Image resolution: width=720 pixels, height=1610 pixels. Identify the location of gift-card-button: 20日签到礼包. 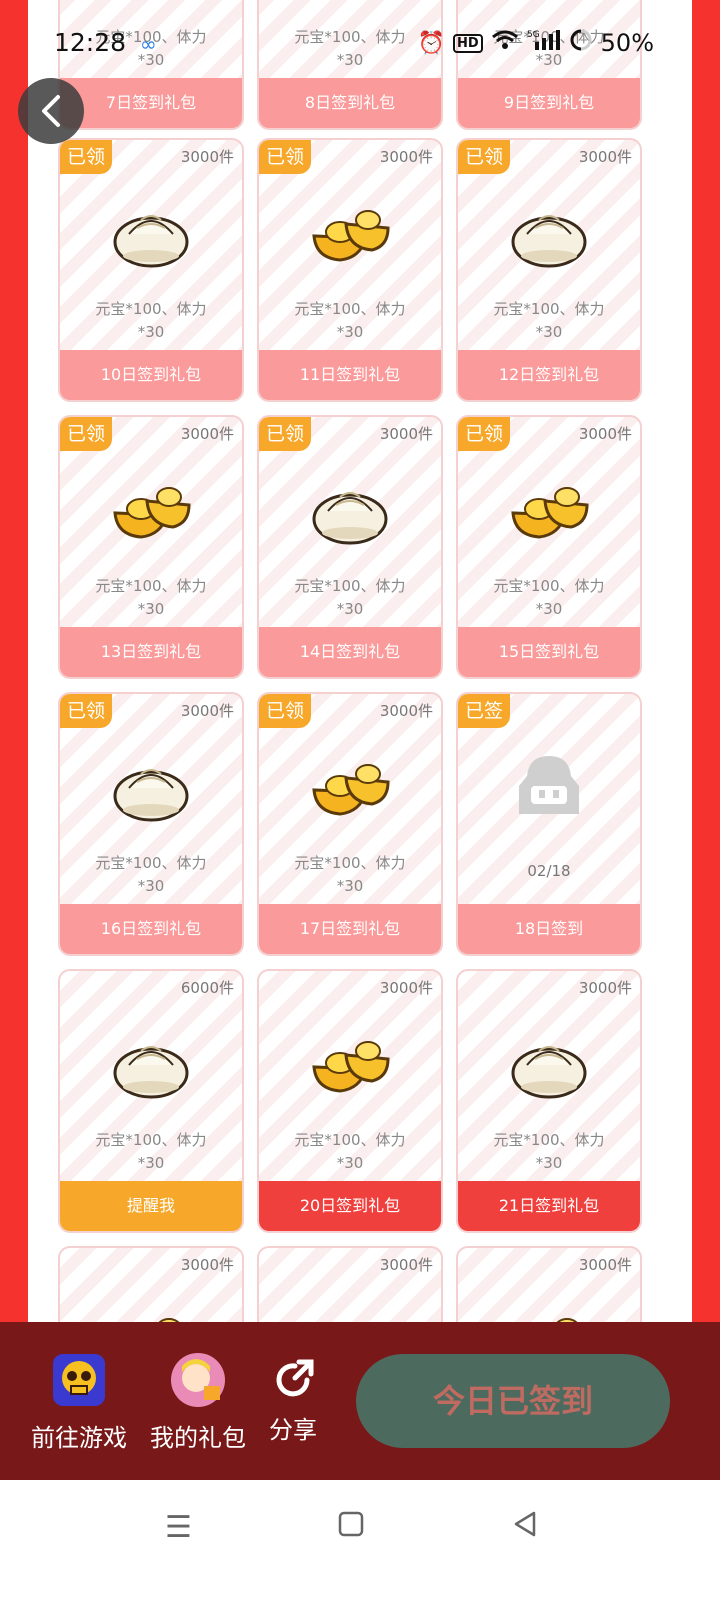
(350, 1206).